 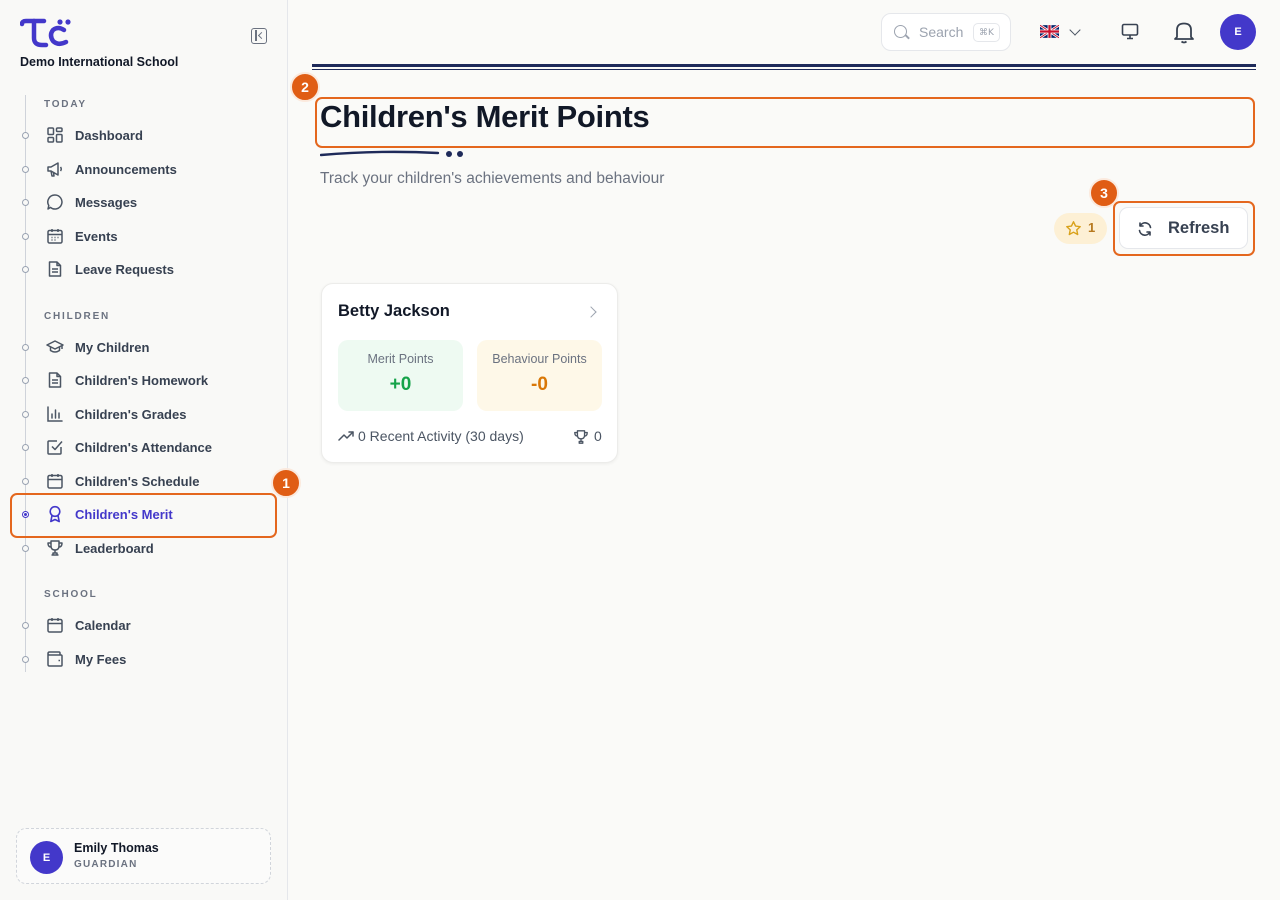 What do you see at coordinates (126, 169) in the screenshot?
I see `sidebar-item-label: Announcements` at bounding box center [126, 169].